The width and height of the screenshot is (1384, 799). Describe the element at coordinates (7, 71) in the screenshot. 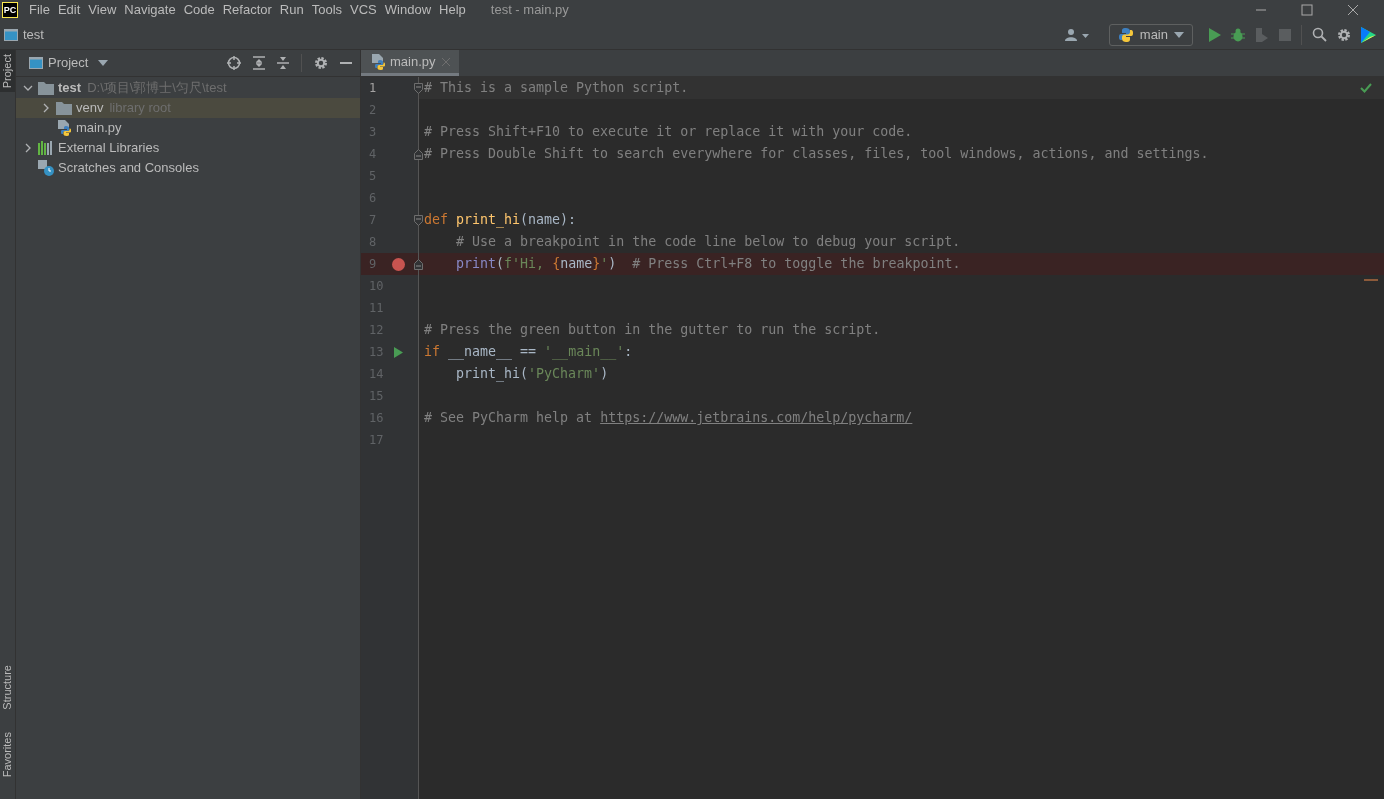

I see `tool-window-tab: Project` at that location.